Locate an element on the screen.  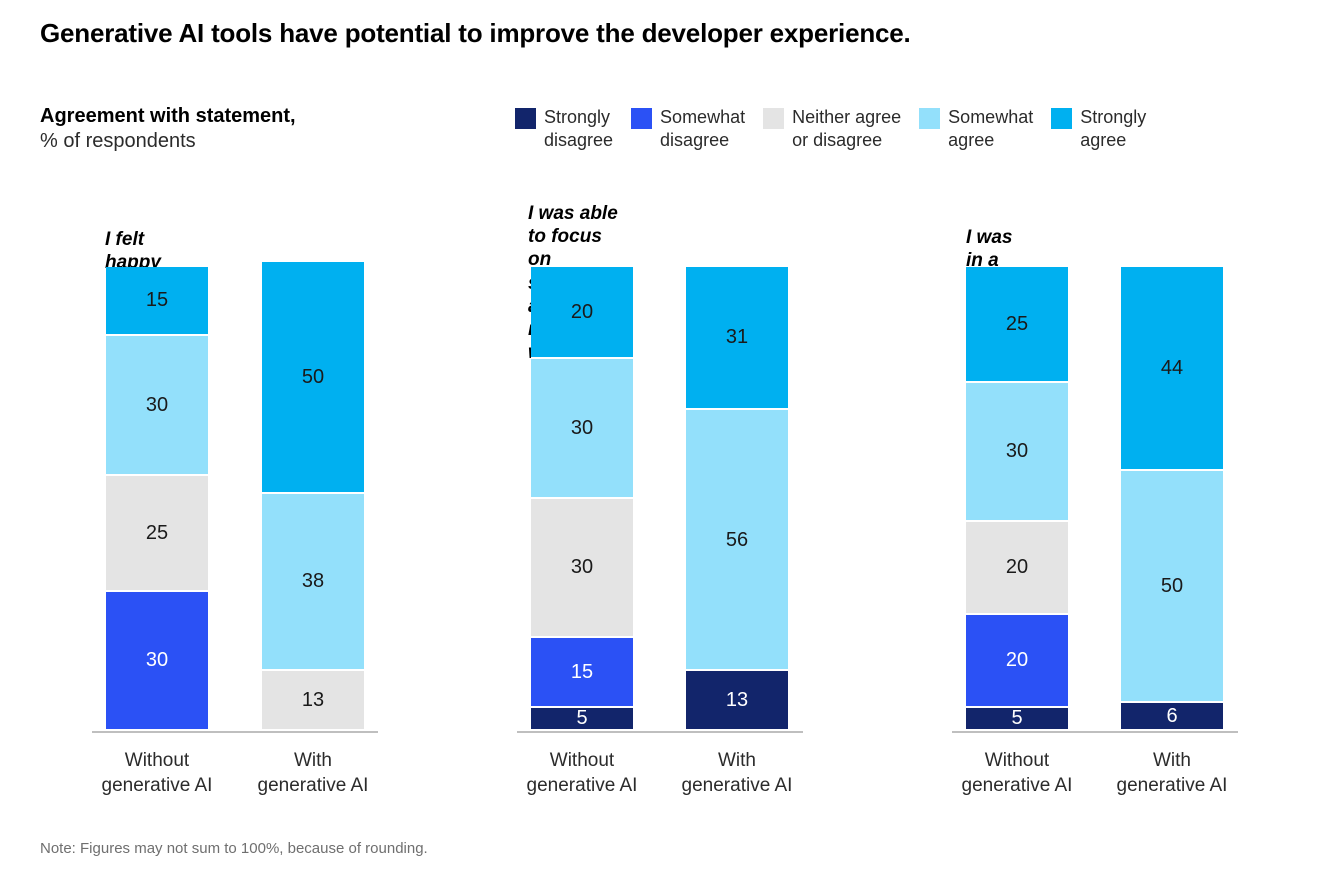
bar-segment-somewhat_agree: 56 is located at coordinates (737, 540).